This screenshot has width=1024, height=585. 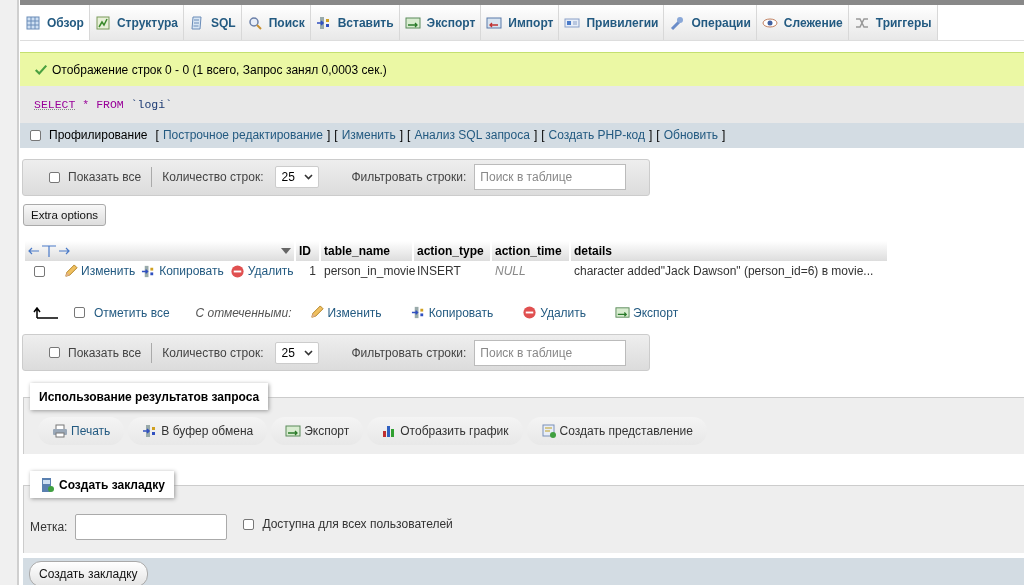 What do you see at coordinates (530, 250) in the screenshot?
I see `column-header: action_time` at bounding box center [530, 250].